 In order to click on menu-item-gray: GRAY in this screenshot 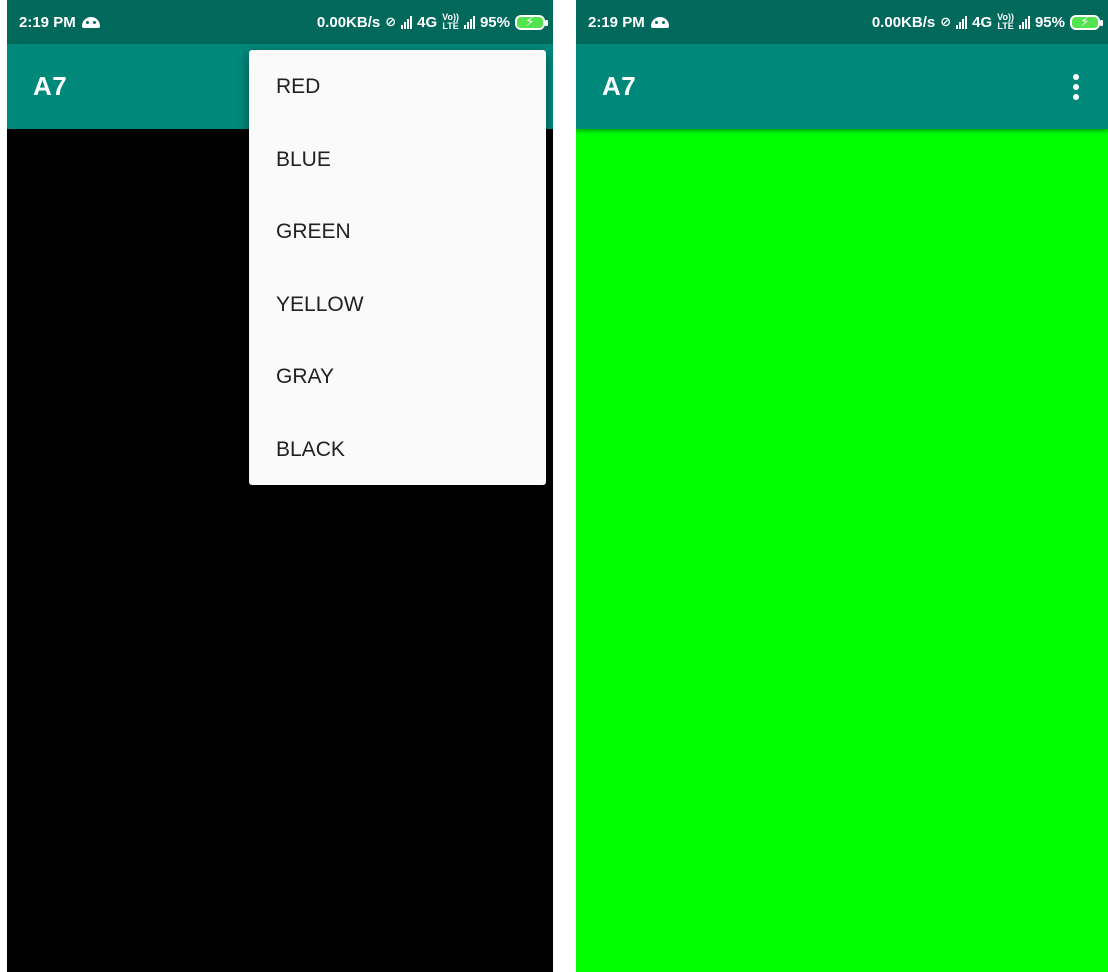, I will do `click(397, 377)`.